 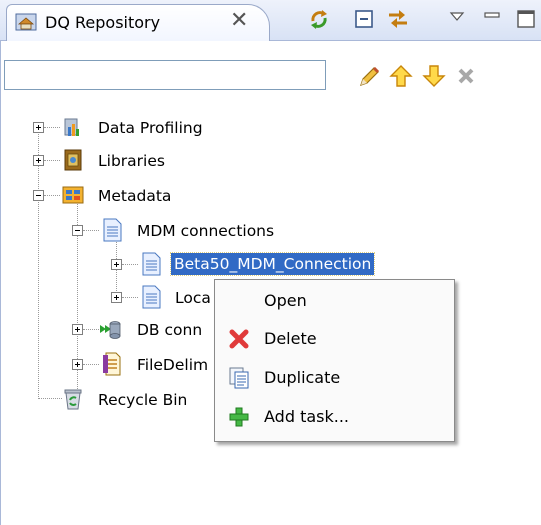 I want to click on dq-repository-tab: DQ Repository ✕, so click(x=138, y=22).